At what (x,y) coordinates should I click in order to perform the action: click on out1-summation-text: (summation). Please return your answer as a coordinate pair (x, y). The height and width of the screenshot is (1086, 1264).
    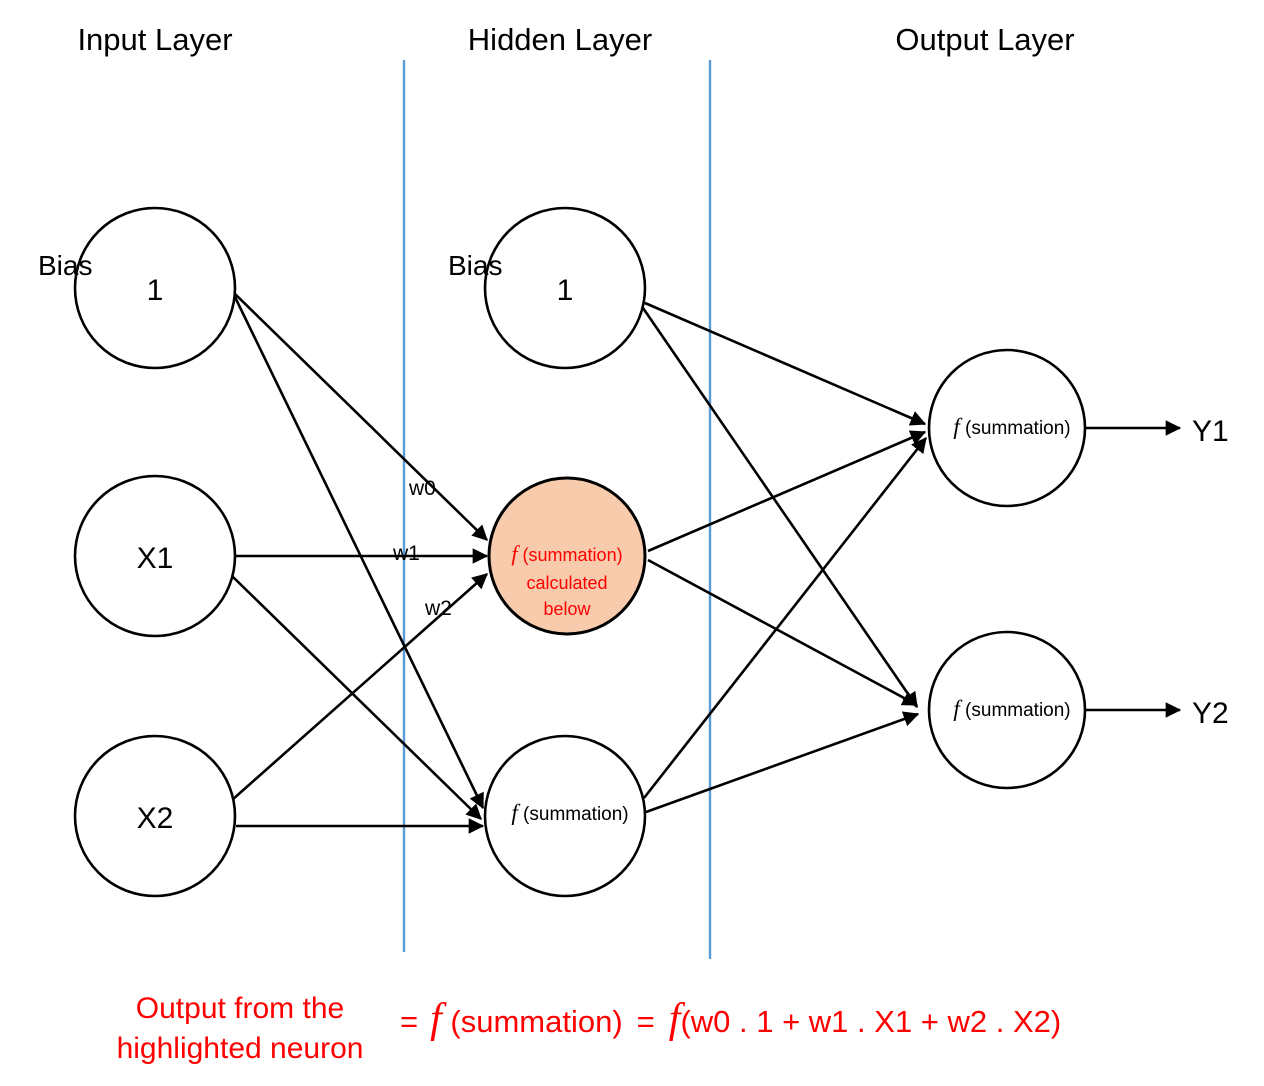
    Looking at the image, I should click on (1015, 428).